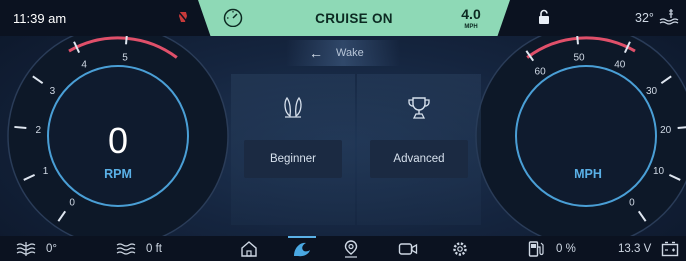  Describe the element at coordinates (72, 203) in the screenshot. I see `rpm-tick-label: 0` at that location.